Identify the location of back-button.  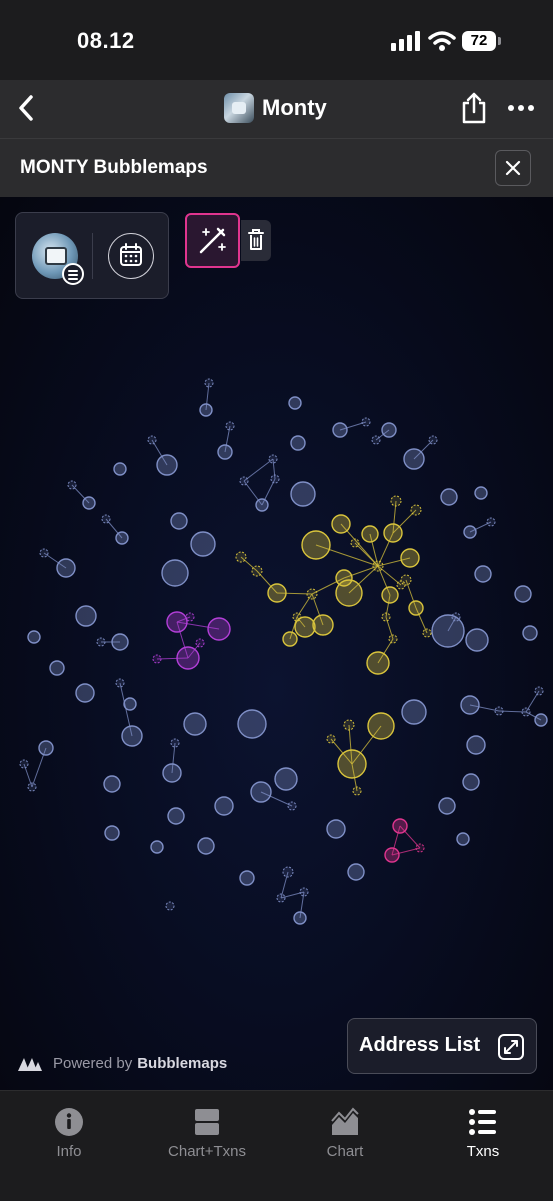
(28, 108).